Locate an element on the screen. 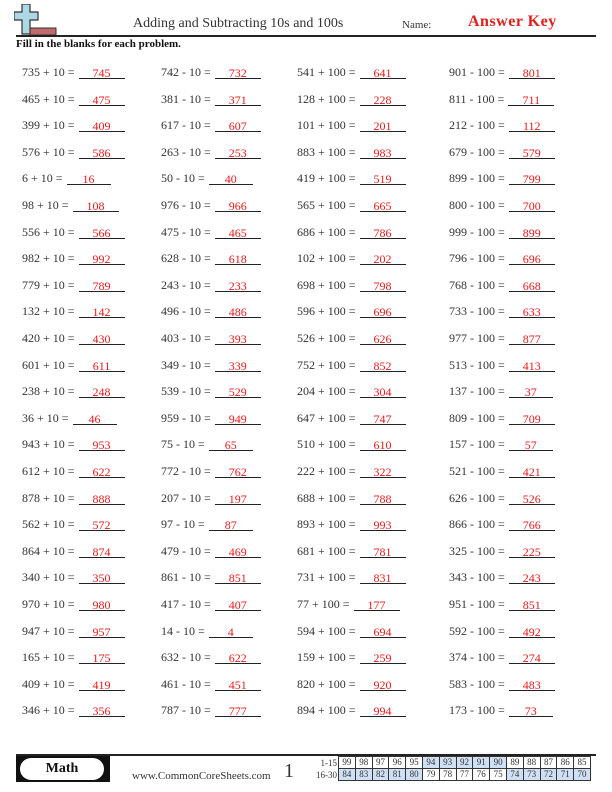  answer-blank: 87 is located at coordinates (230, 524).